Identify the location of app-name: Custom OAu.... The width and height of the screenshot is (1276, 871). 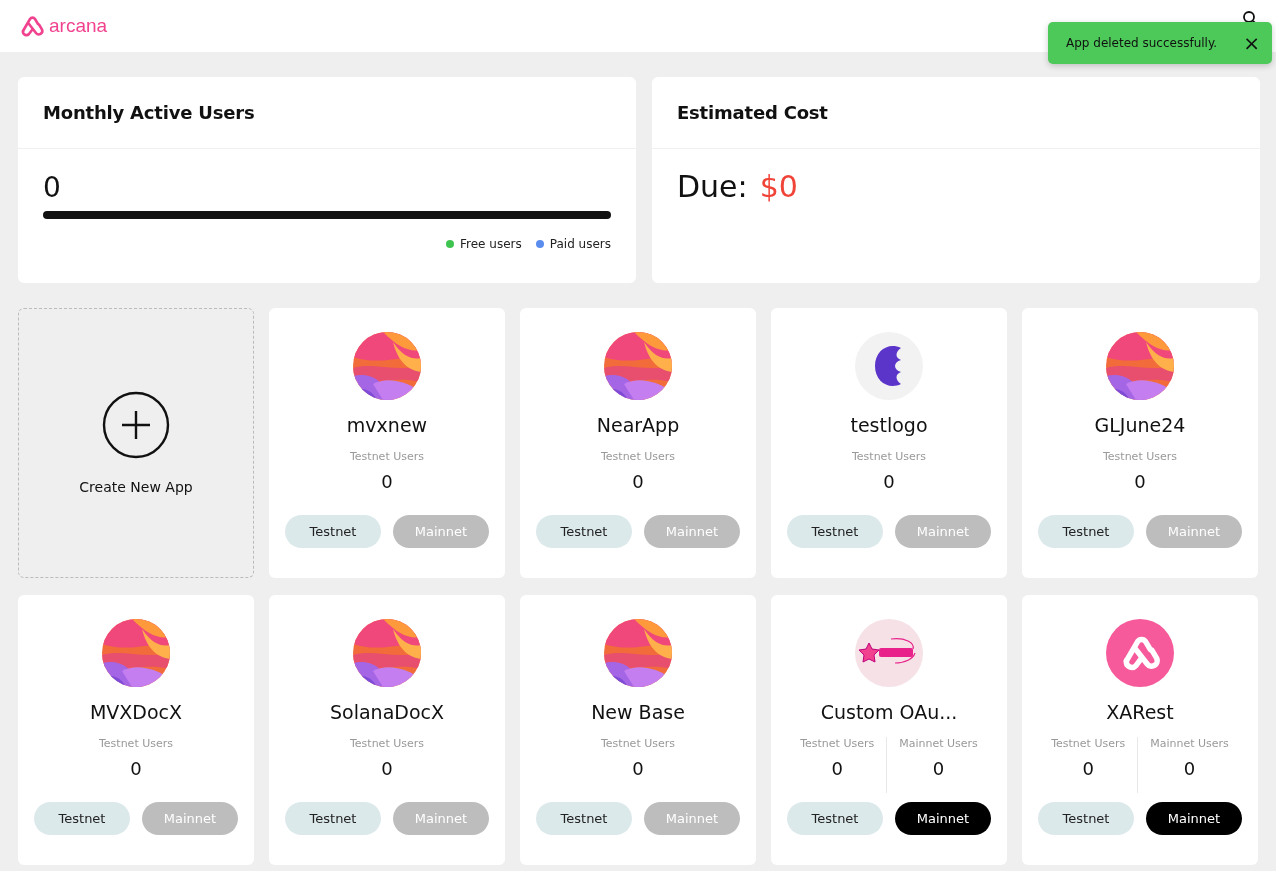
(889, 713).